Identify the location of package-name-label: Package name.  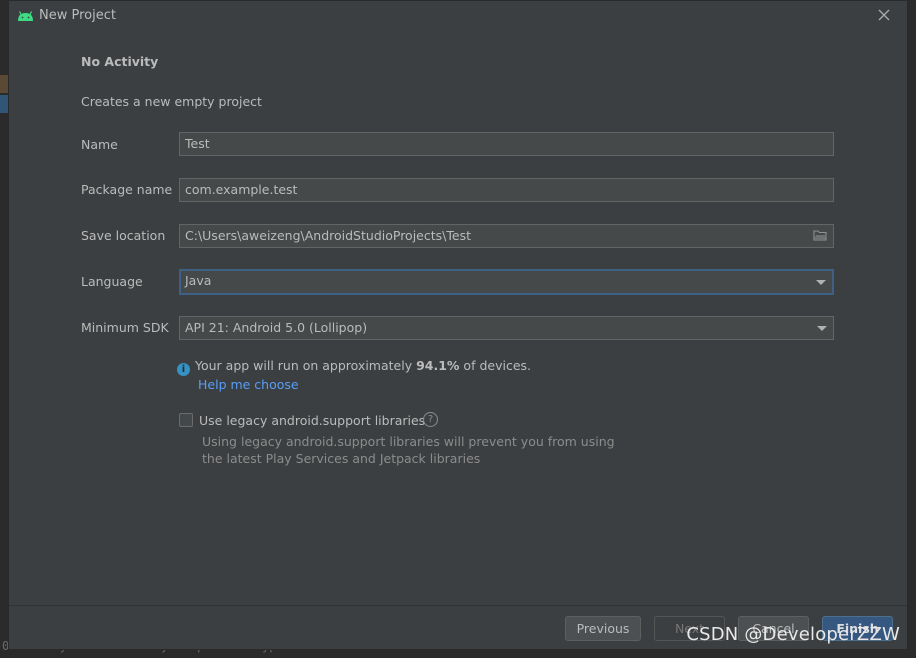
(127, 189).